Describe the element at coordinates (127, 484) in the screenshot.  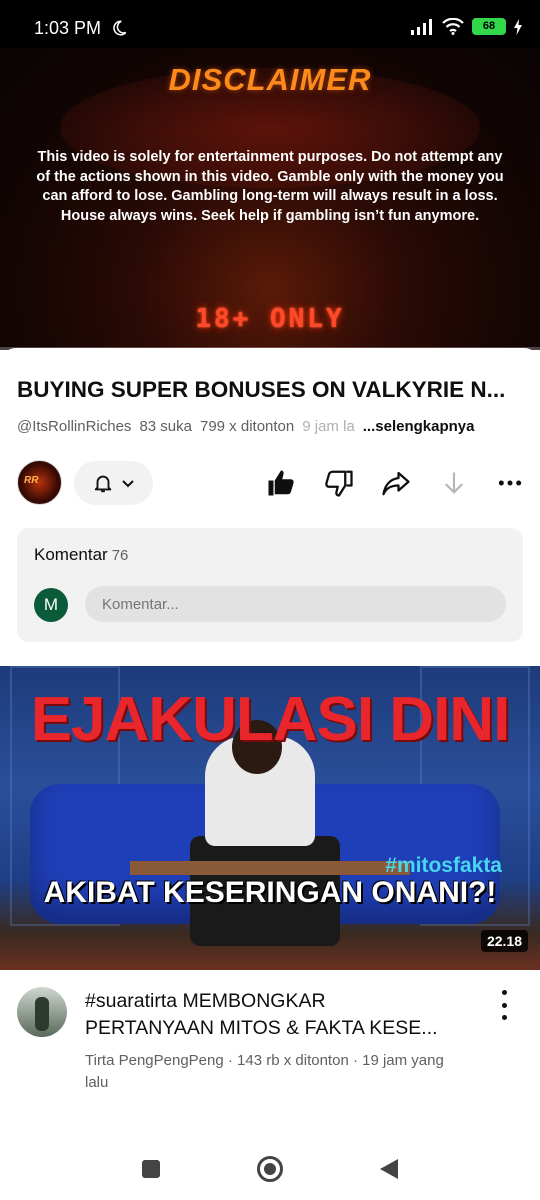
I see `chevron-down-icon` at that location.